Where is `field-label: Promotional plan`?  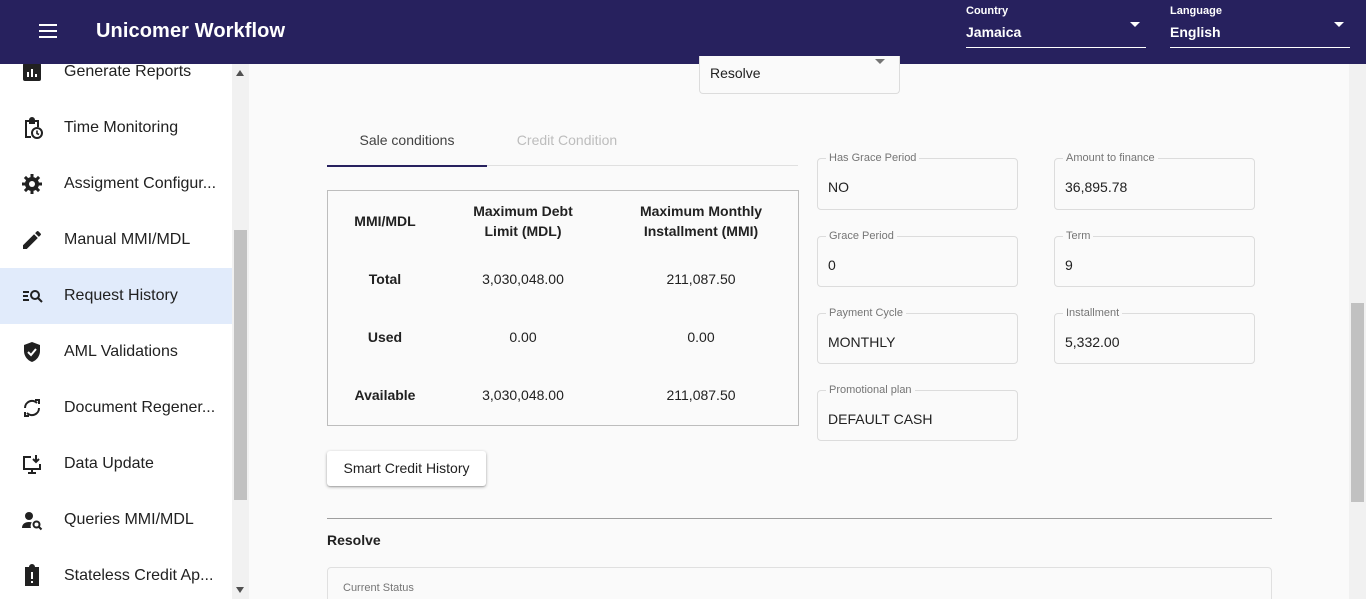 field-label: Promotional plan is located at coordinates (870, 390).